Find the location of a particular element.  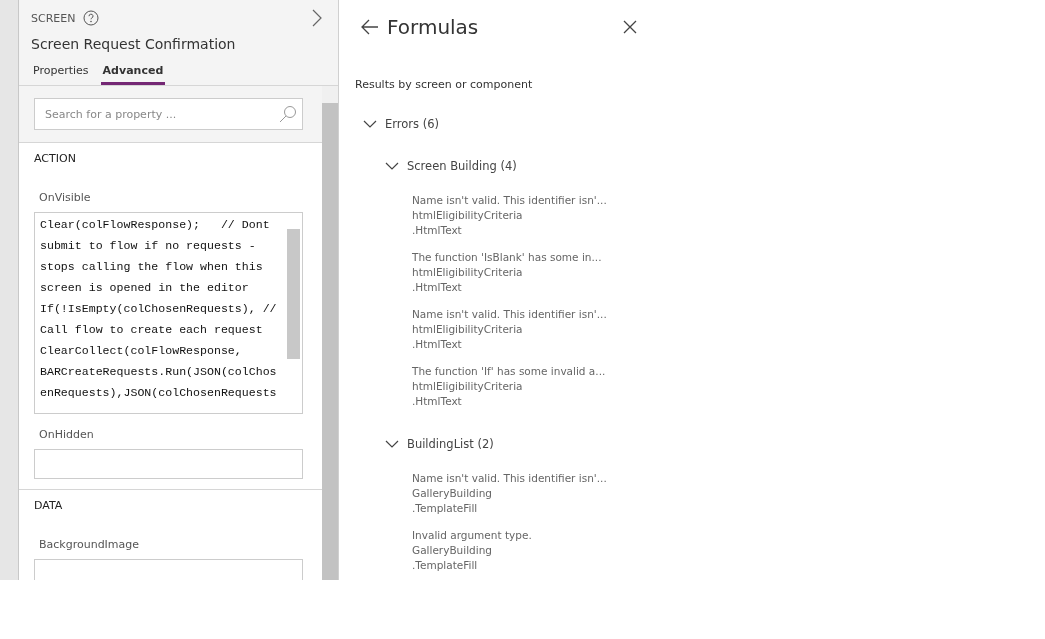

subtitle: Results by screen or component is located at coordinates (444, 84).